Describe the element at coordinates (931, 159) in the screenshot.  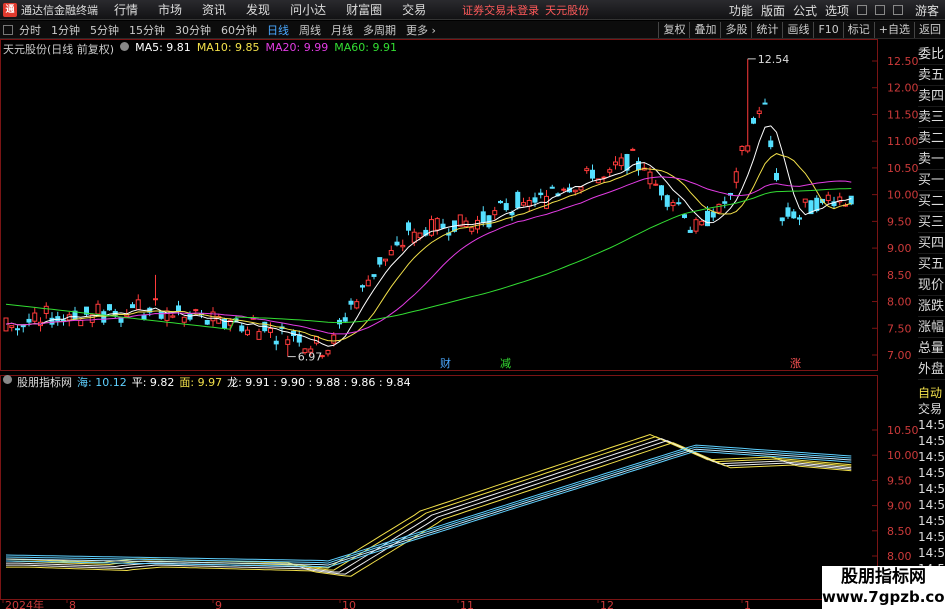
I see `side-item: 卖一` at that location.